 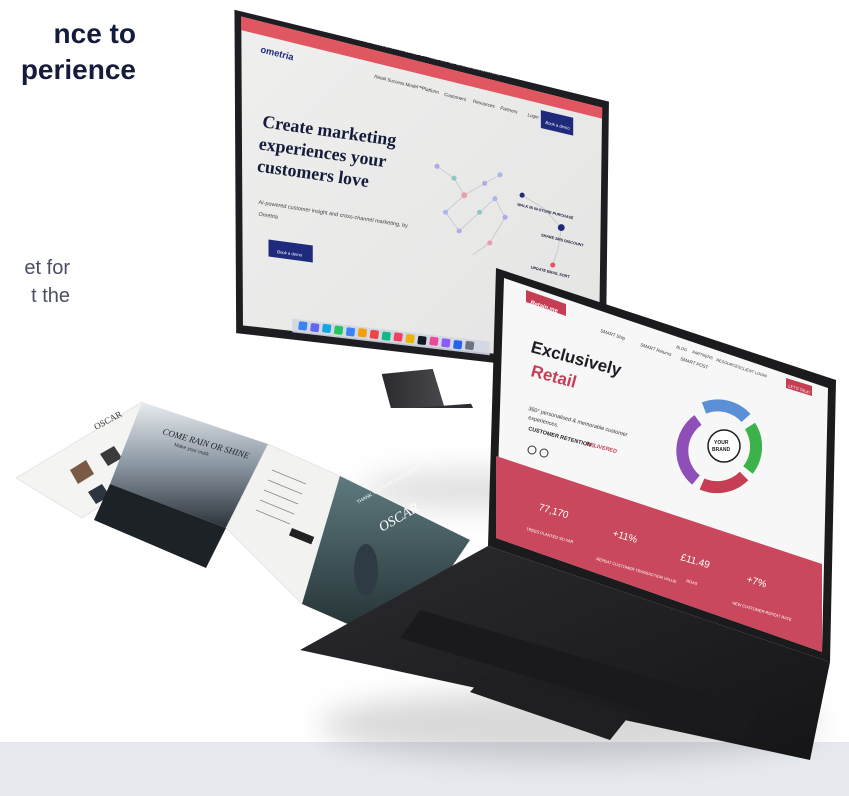 What do you see at coordinates (68, 52) in the screenshot?
I see `hero-headline: nce to perience` at bounding box center [68, 52].